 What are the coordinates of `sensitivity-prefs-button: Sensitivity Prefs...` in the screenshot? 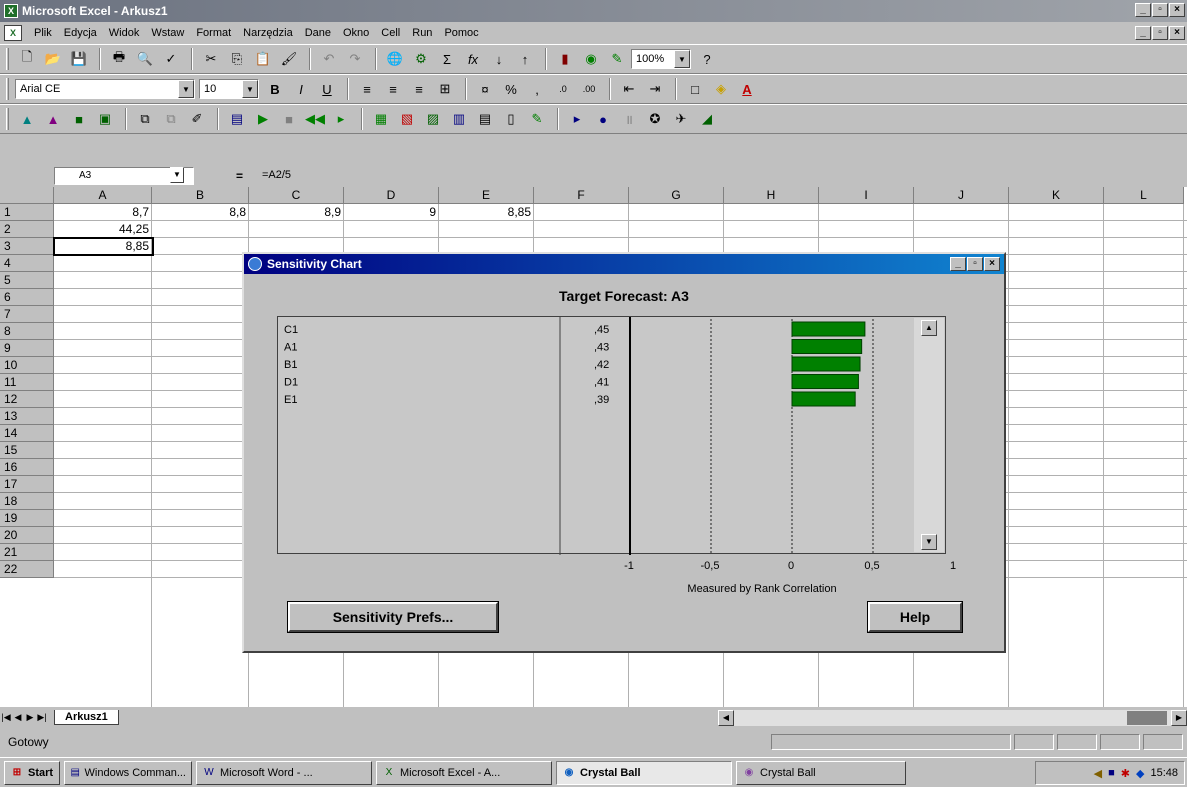 It's located at (393, 617).